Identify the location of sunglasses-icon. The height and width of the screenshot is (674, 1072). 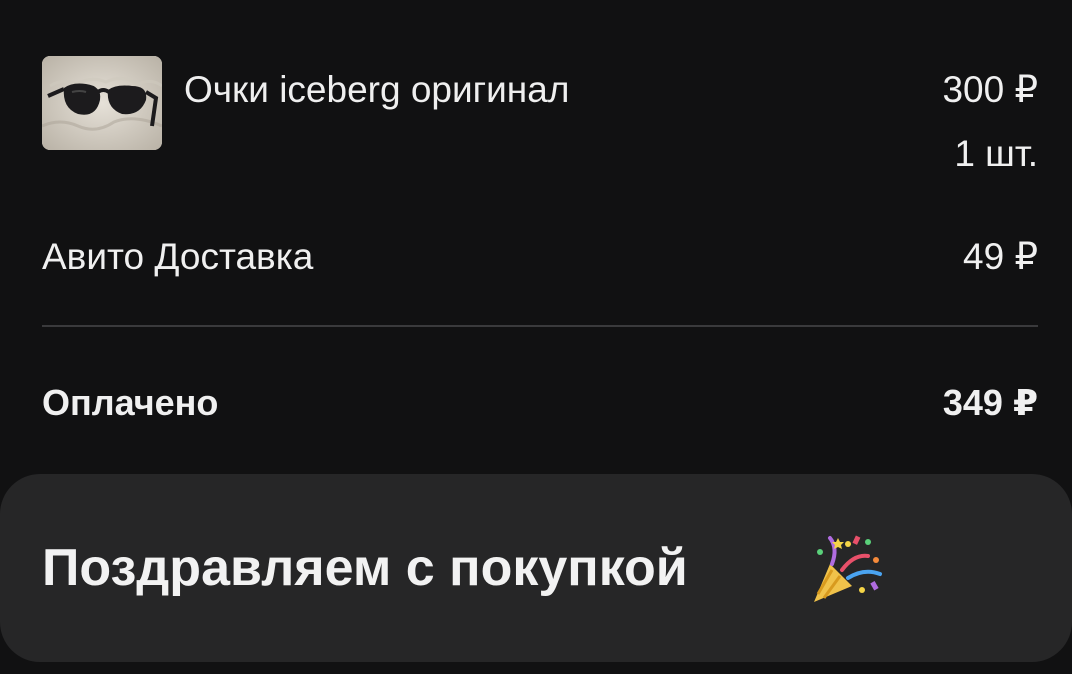
(102, 103).